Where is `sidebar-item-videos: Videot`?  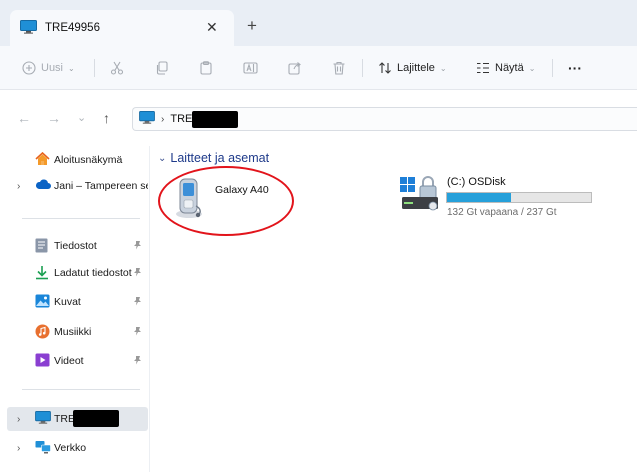
sidebar-item-videos: Videot is located at coordinates (74, 361).